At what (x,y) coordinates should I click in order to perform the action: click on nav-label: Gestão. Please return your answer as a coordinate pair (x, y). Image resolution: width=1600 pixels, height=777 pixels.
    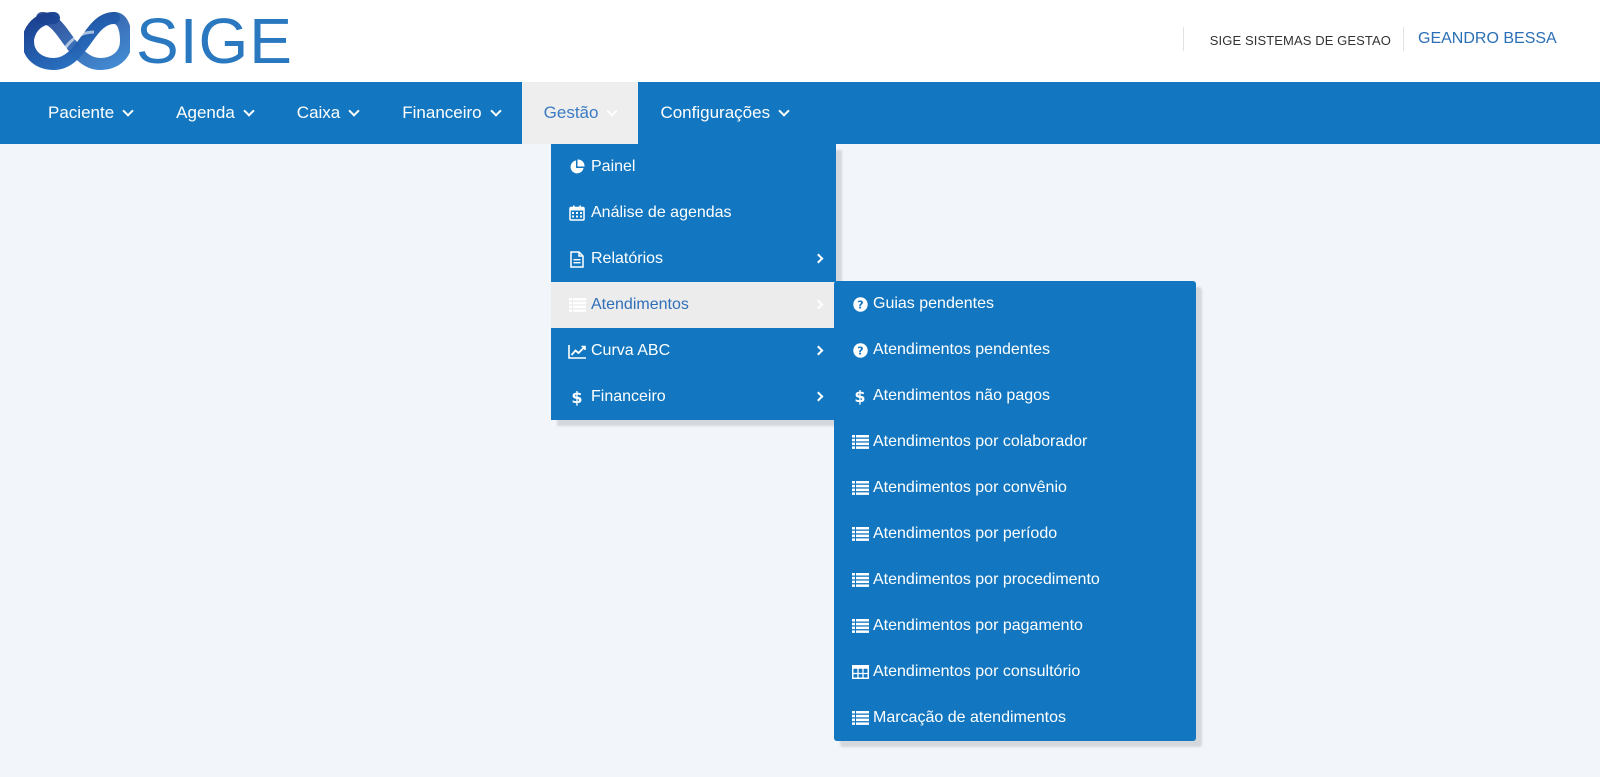
    Looking at the image, I should click on (571, 112).